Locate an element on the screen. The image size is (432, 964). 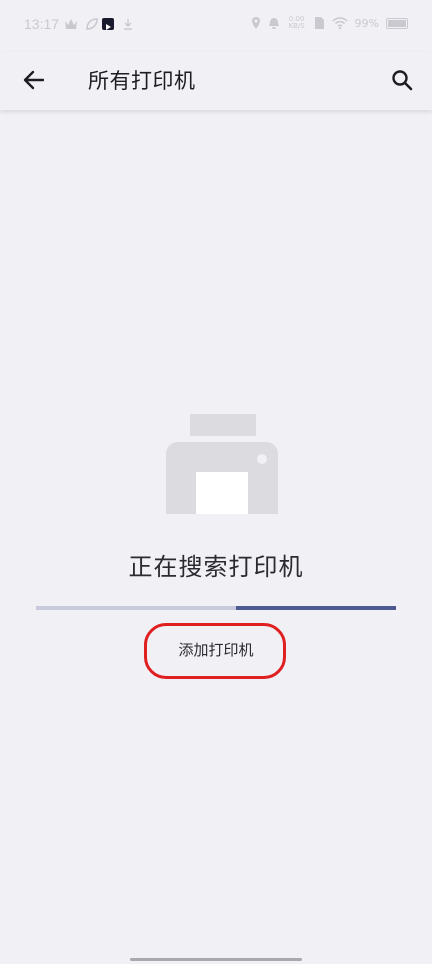
search-progress-fill is located at coordinates (316, 608).